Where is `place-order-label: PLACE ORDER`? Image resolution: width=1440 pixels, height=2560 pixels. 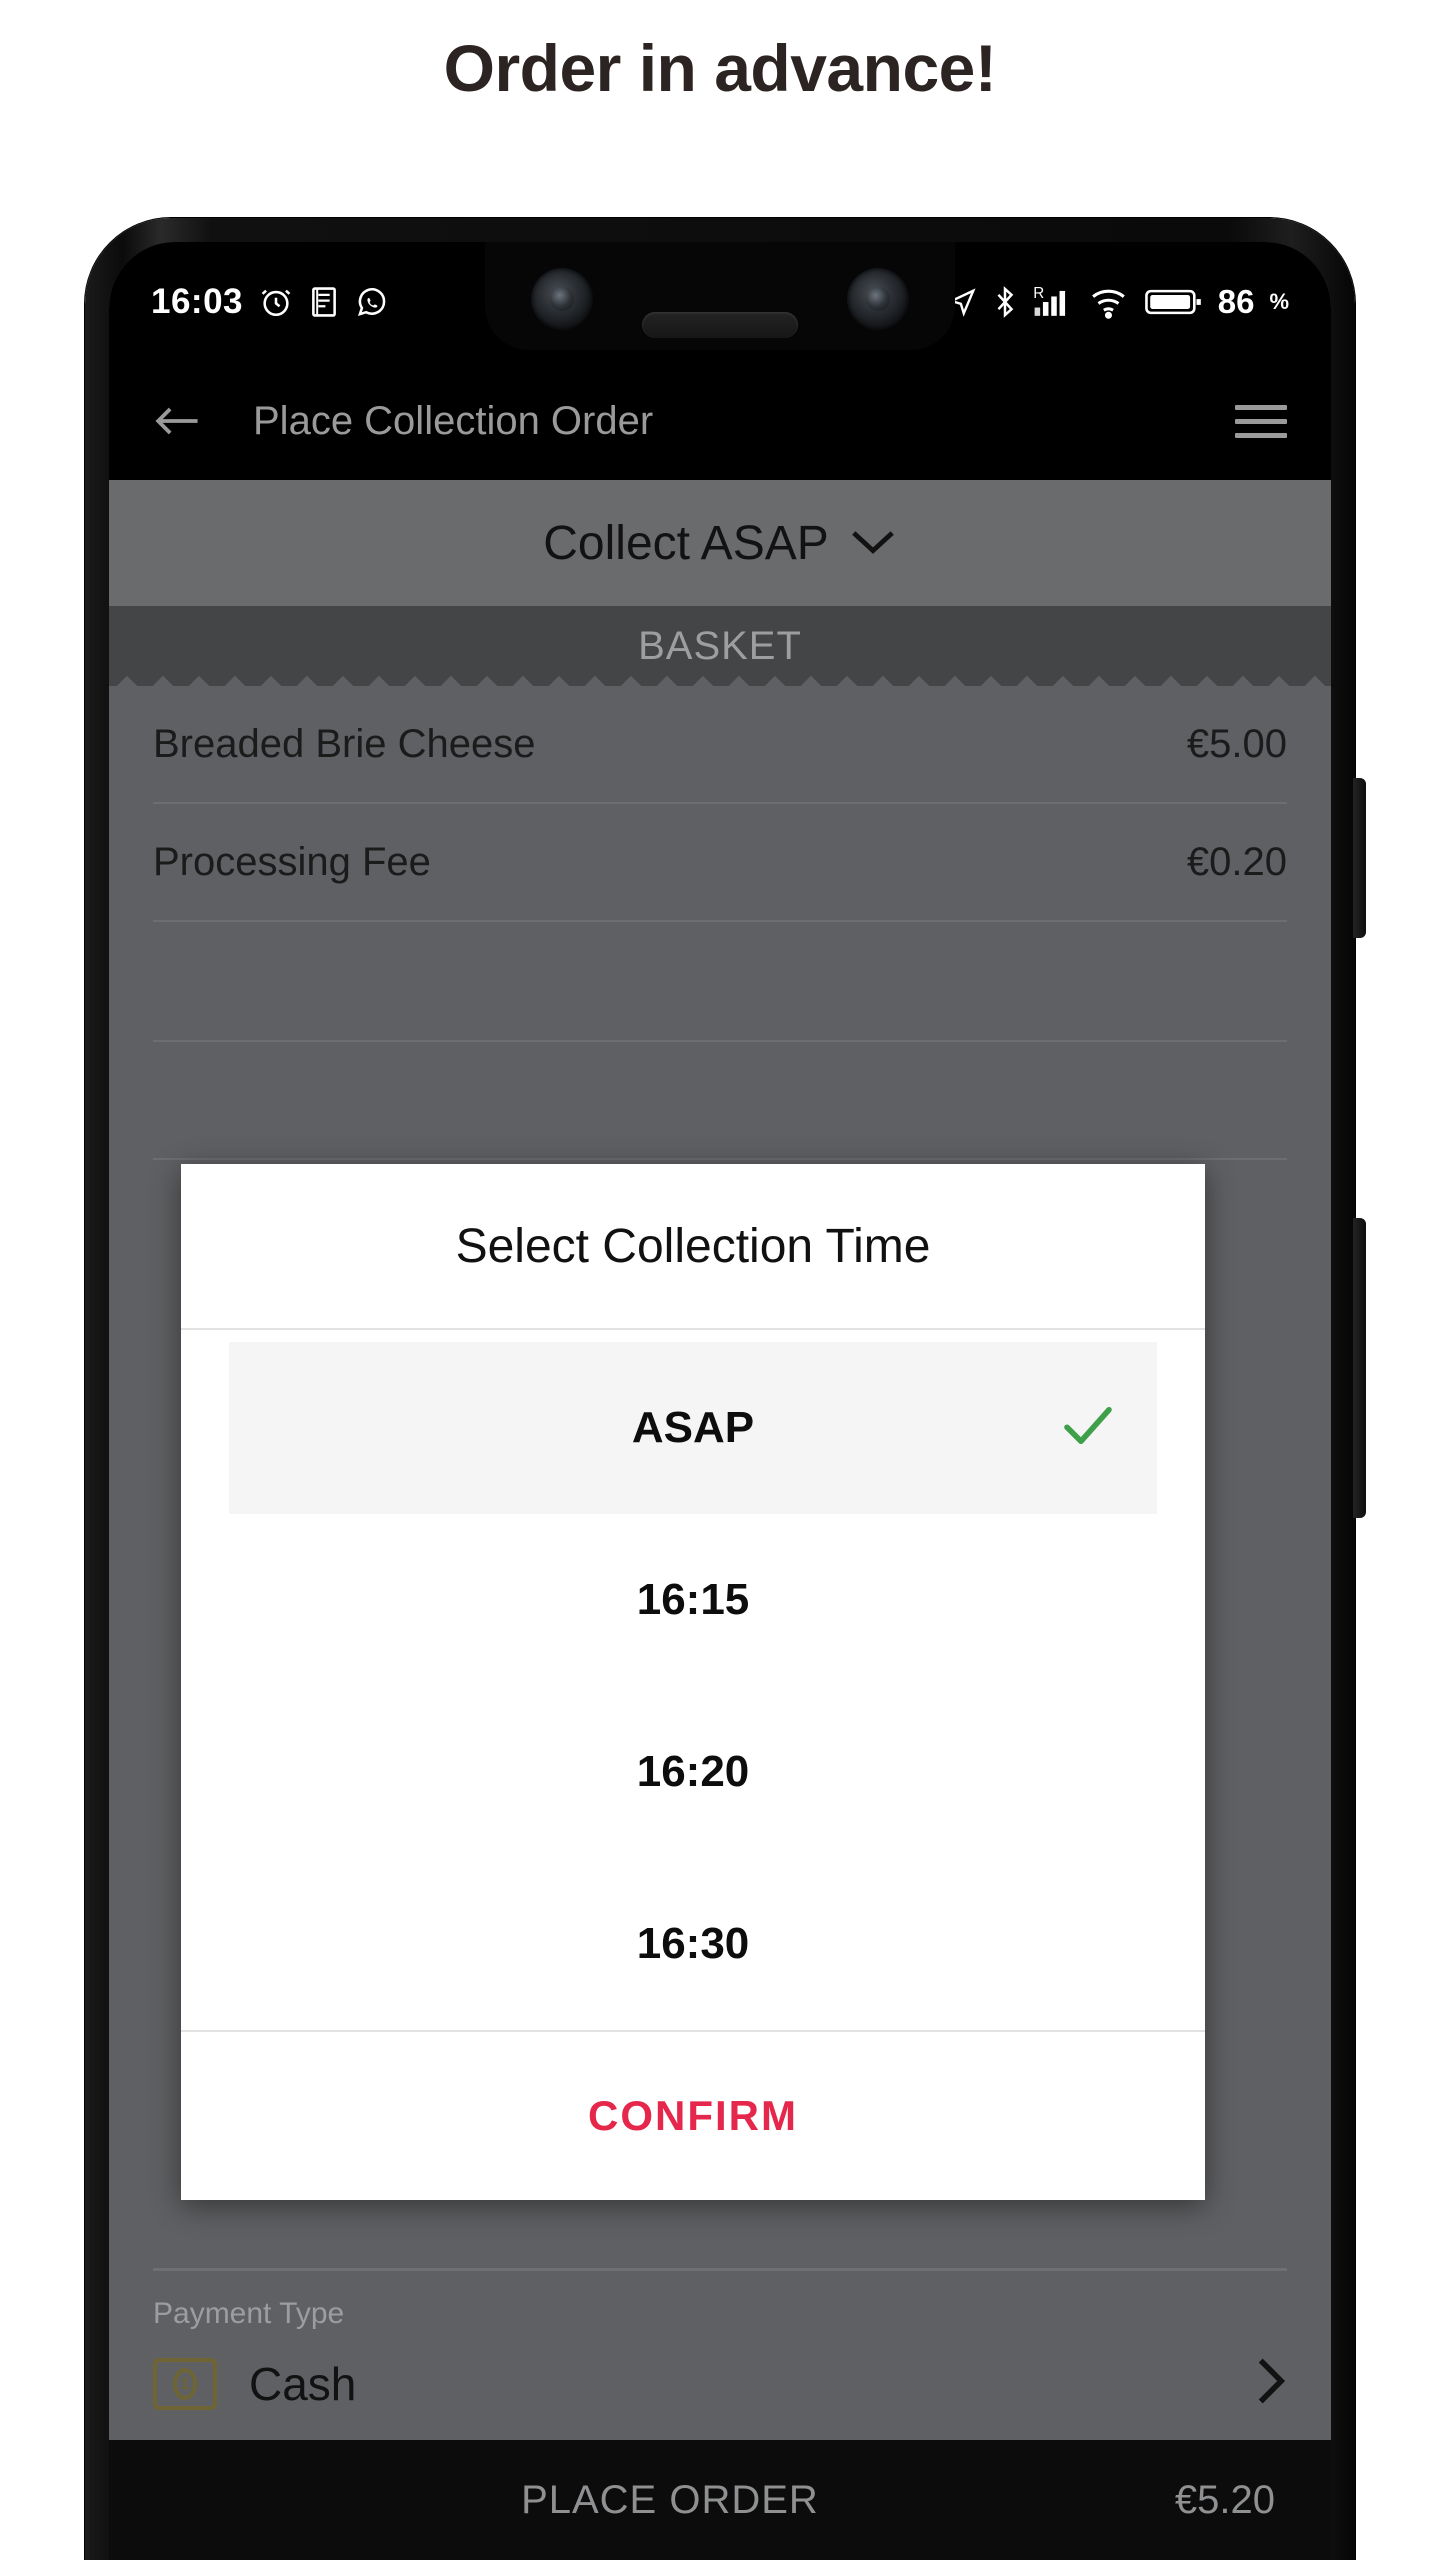
place-order-label: PLACE ORDER is located at coordinates (670, 2499).